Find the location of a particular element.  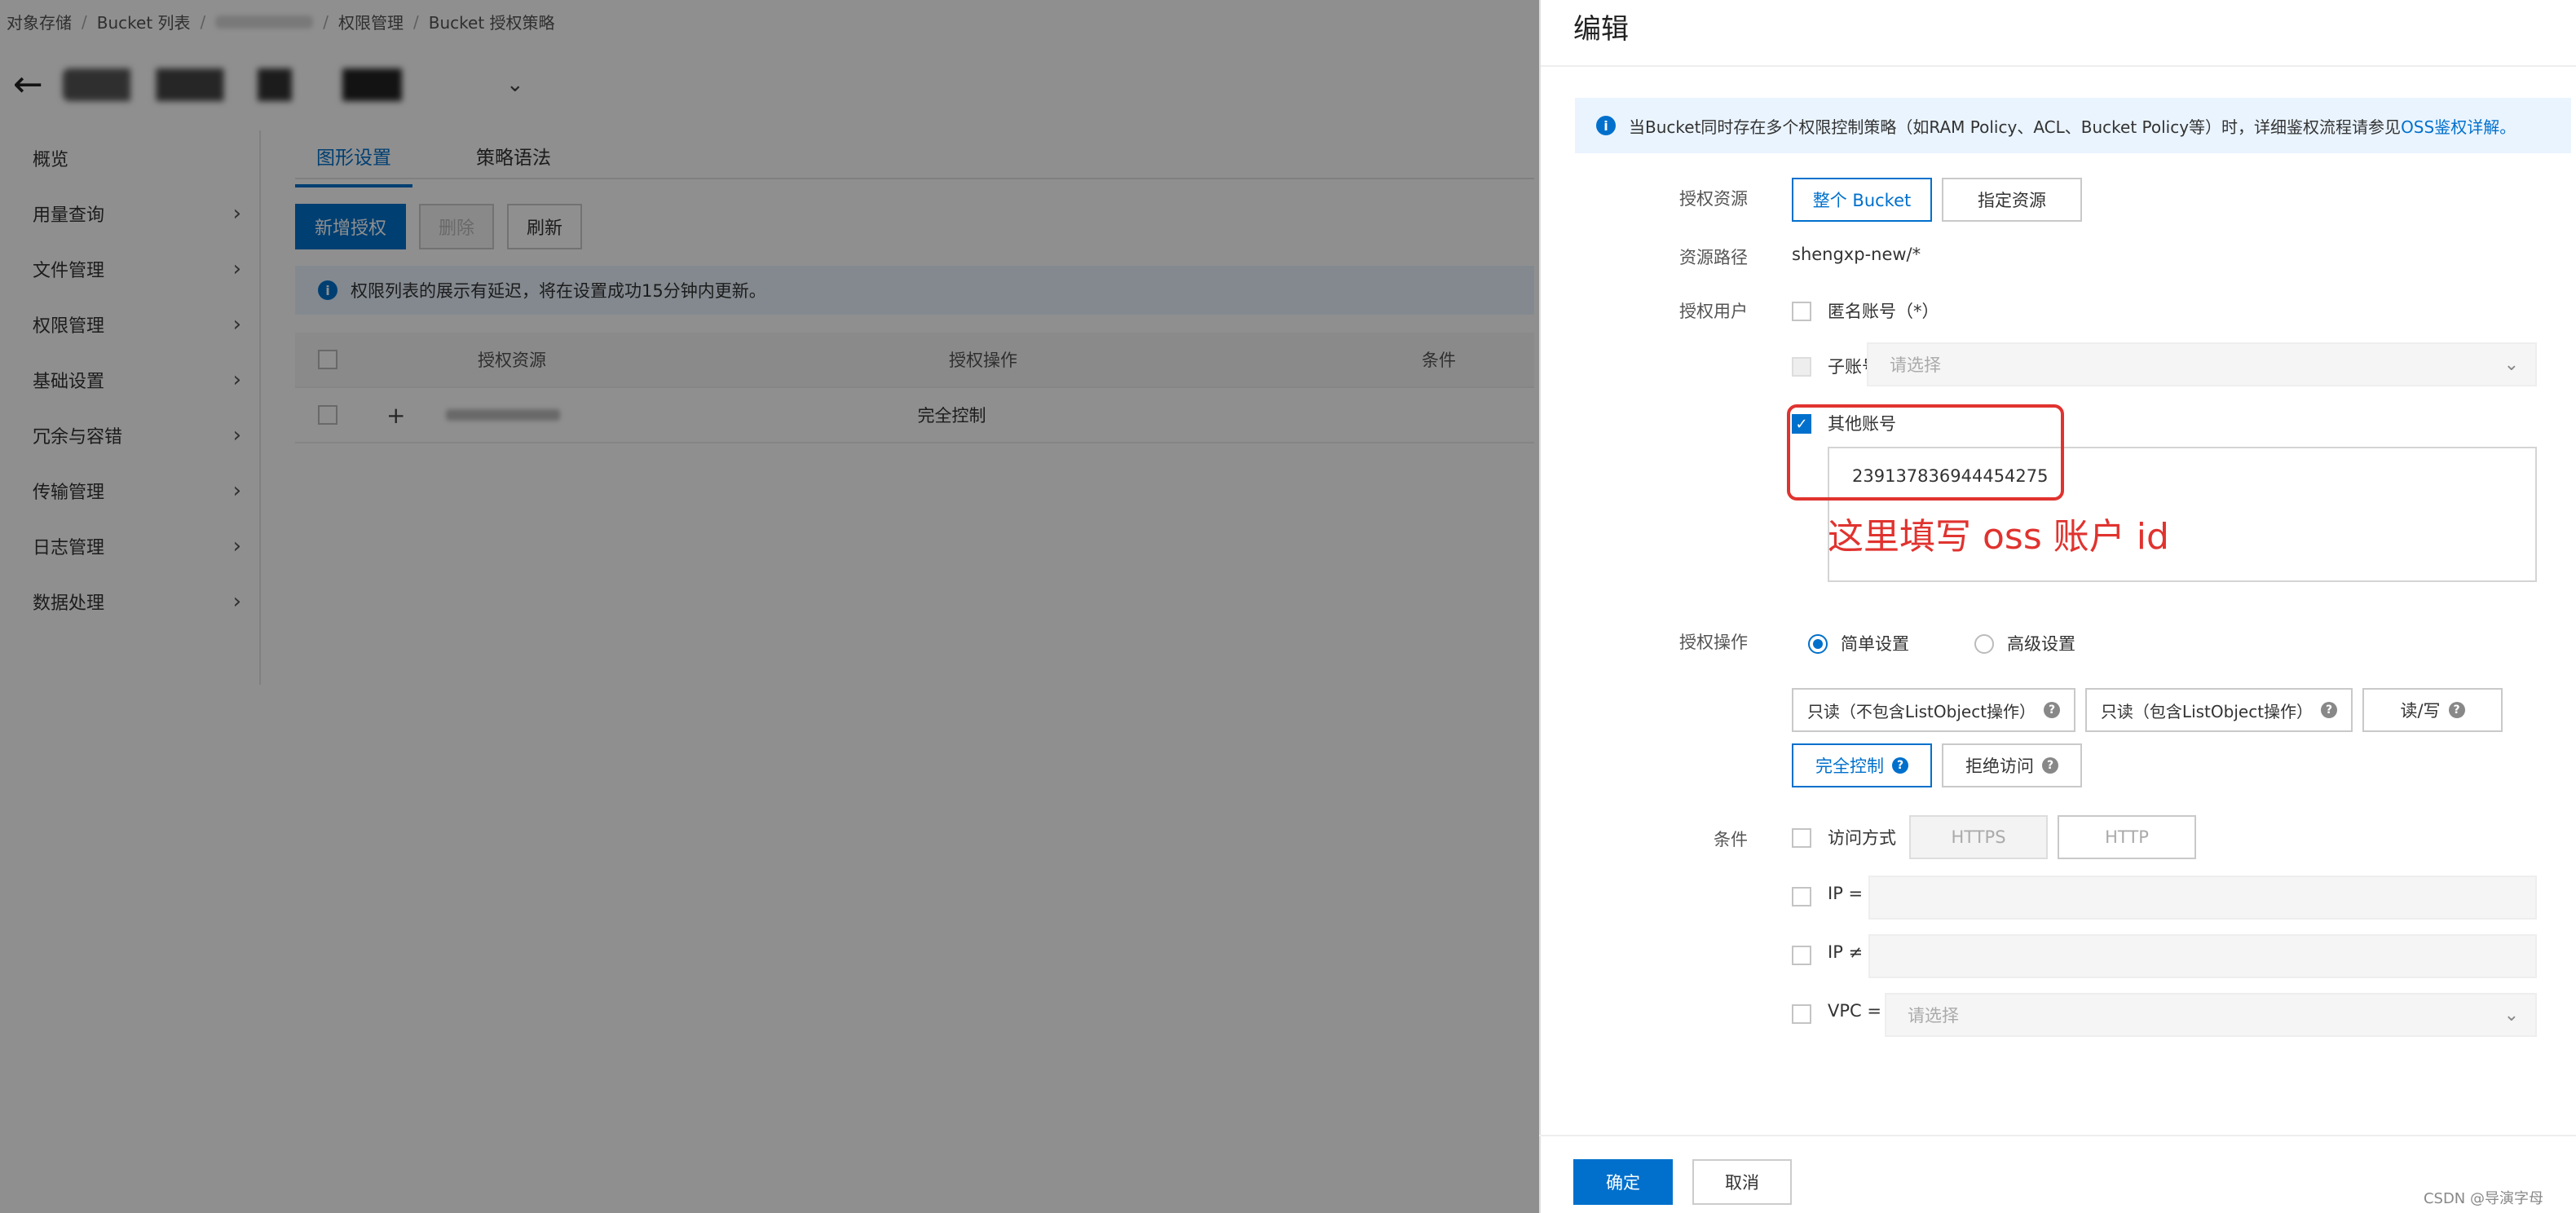

info-icon: i is located at coordinates (1606, 125).